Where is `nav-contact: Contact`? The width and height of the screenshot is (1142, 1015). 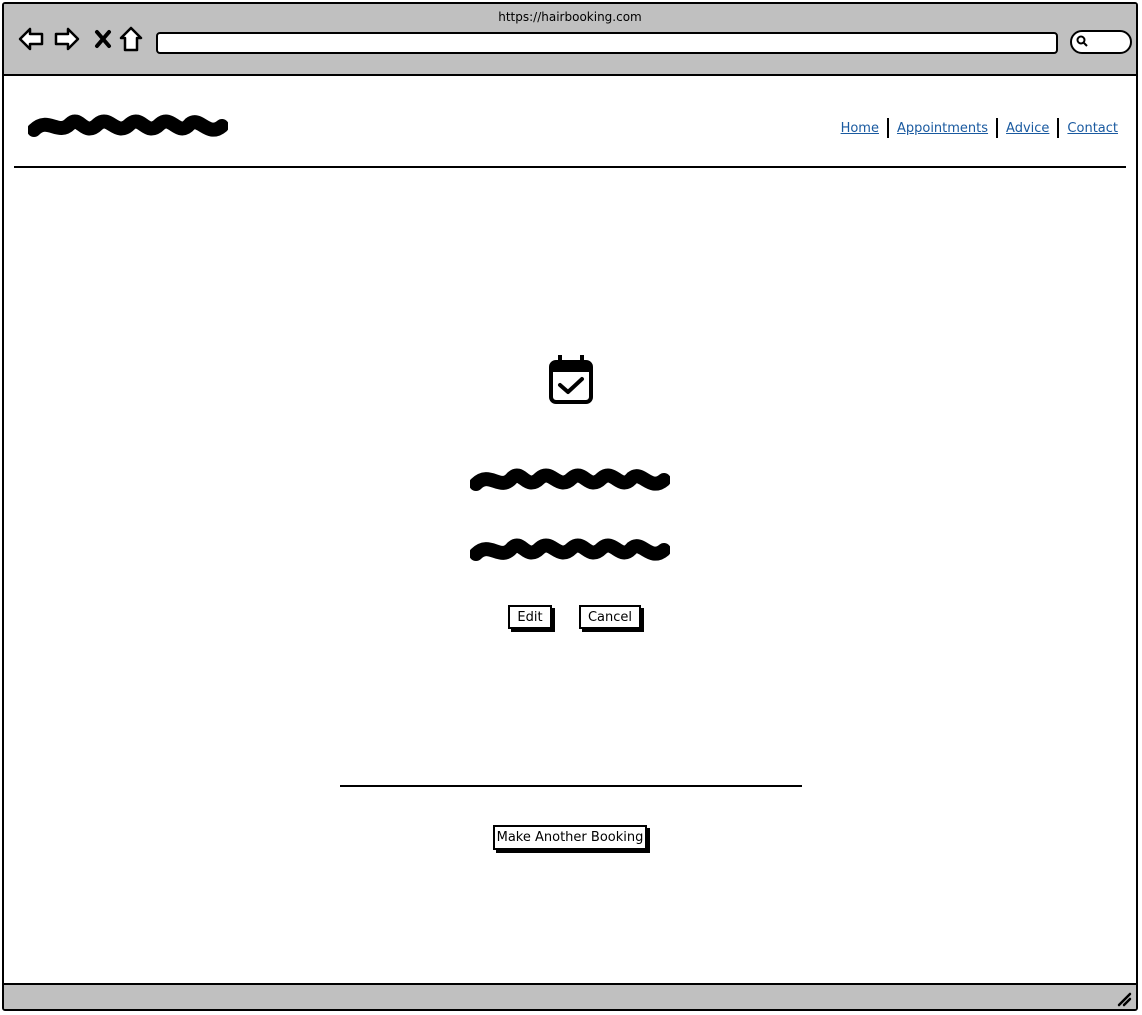
nav-contact: Contact is located at coordinates (1092, 128).